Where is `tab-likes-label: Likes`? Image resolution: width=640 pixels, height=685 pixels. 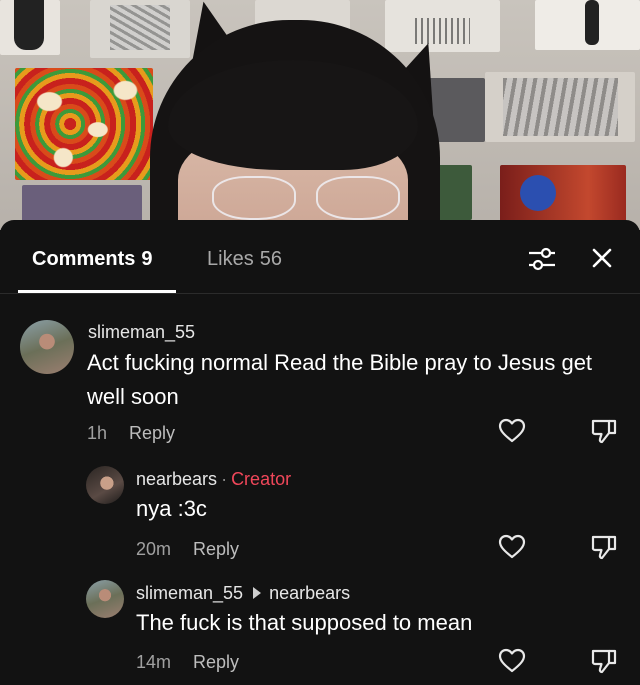
tab-likes-label: Likes is located at coordinates (230, 259).